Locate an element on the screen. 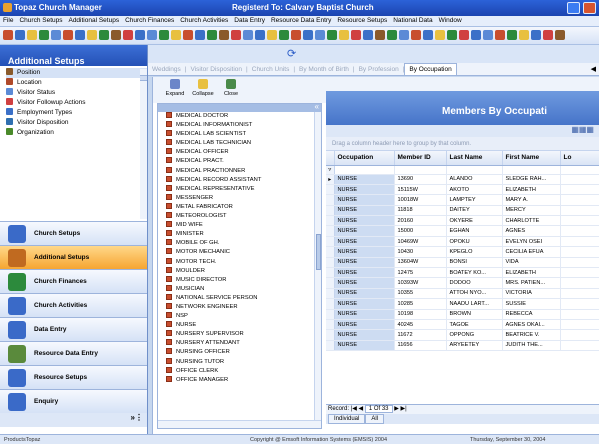 The width and height of the screenshot is (599, 444). table-row: NURSE 10430 KPEGLO CECILIA EFUA is located at coordinates (462, 252).